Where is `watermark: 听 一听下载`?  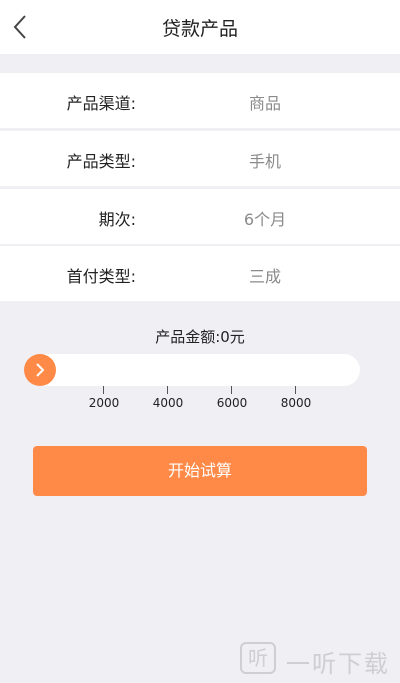 watermark: 听 一听下载 is located at coordinates (320, 659).